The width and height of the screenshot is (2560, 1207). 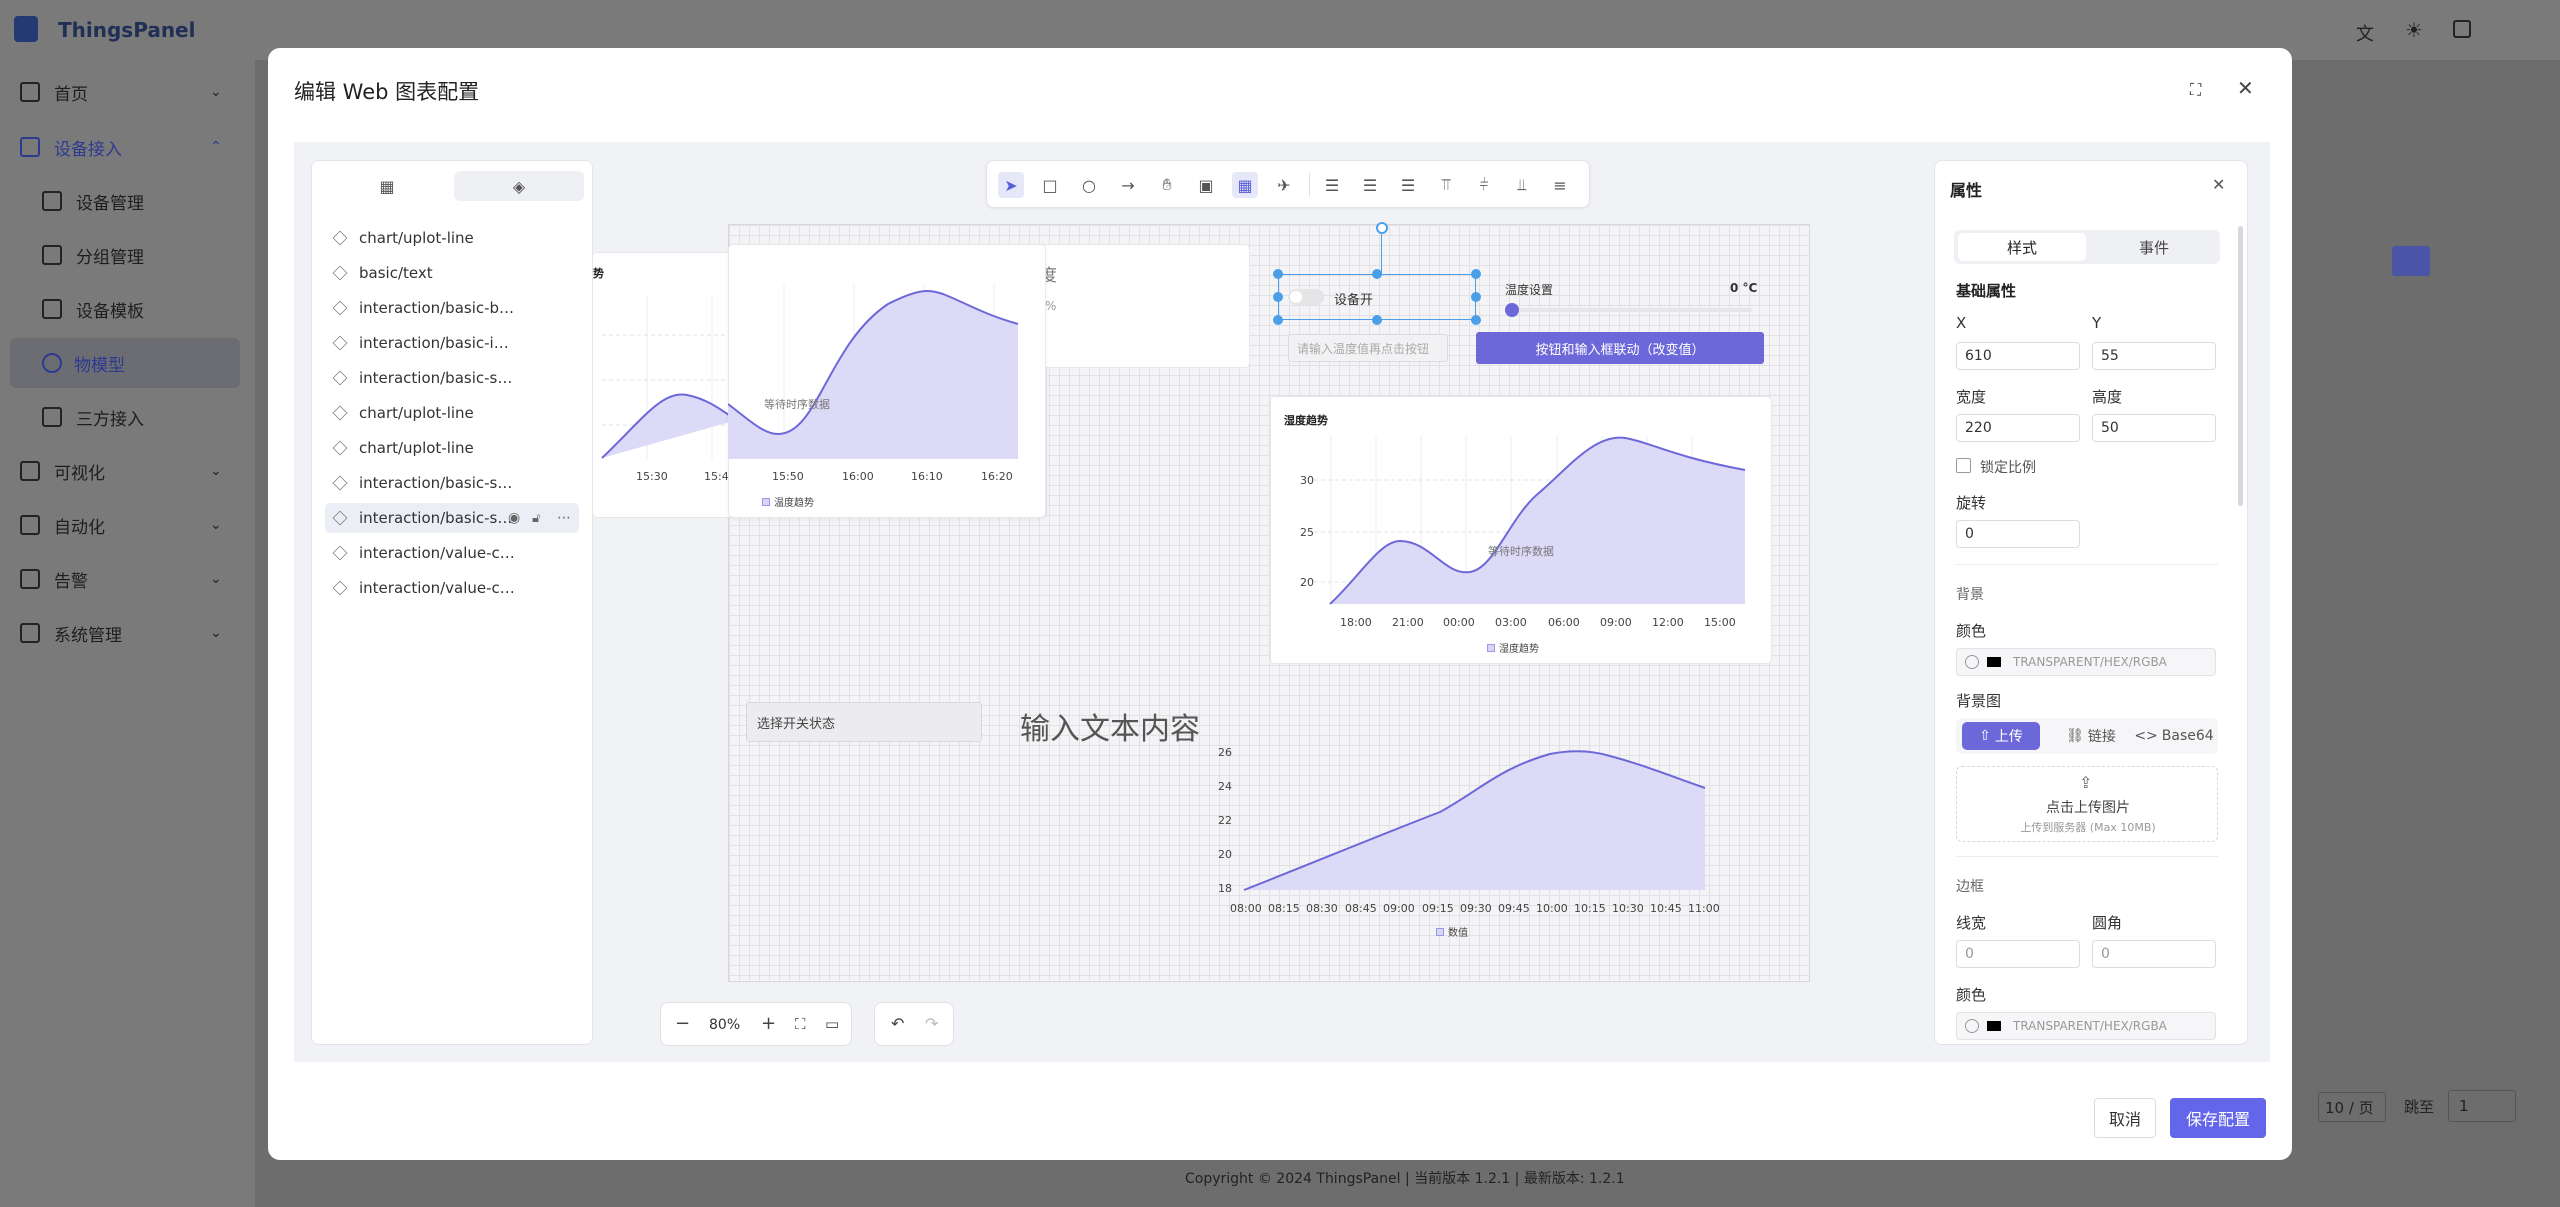 What do you see at coordinates (564, 518) in the screenshot?
I see `more-icon: ⋯` at bounding box center [564, 518].